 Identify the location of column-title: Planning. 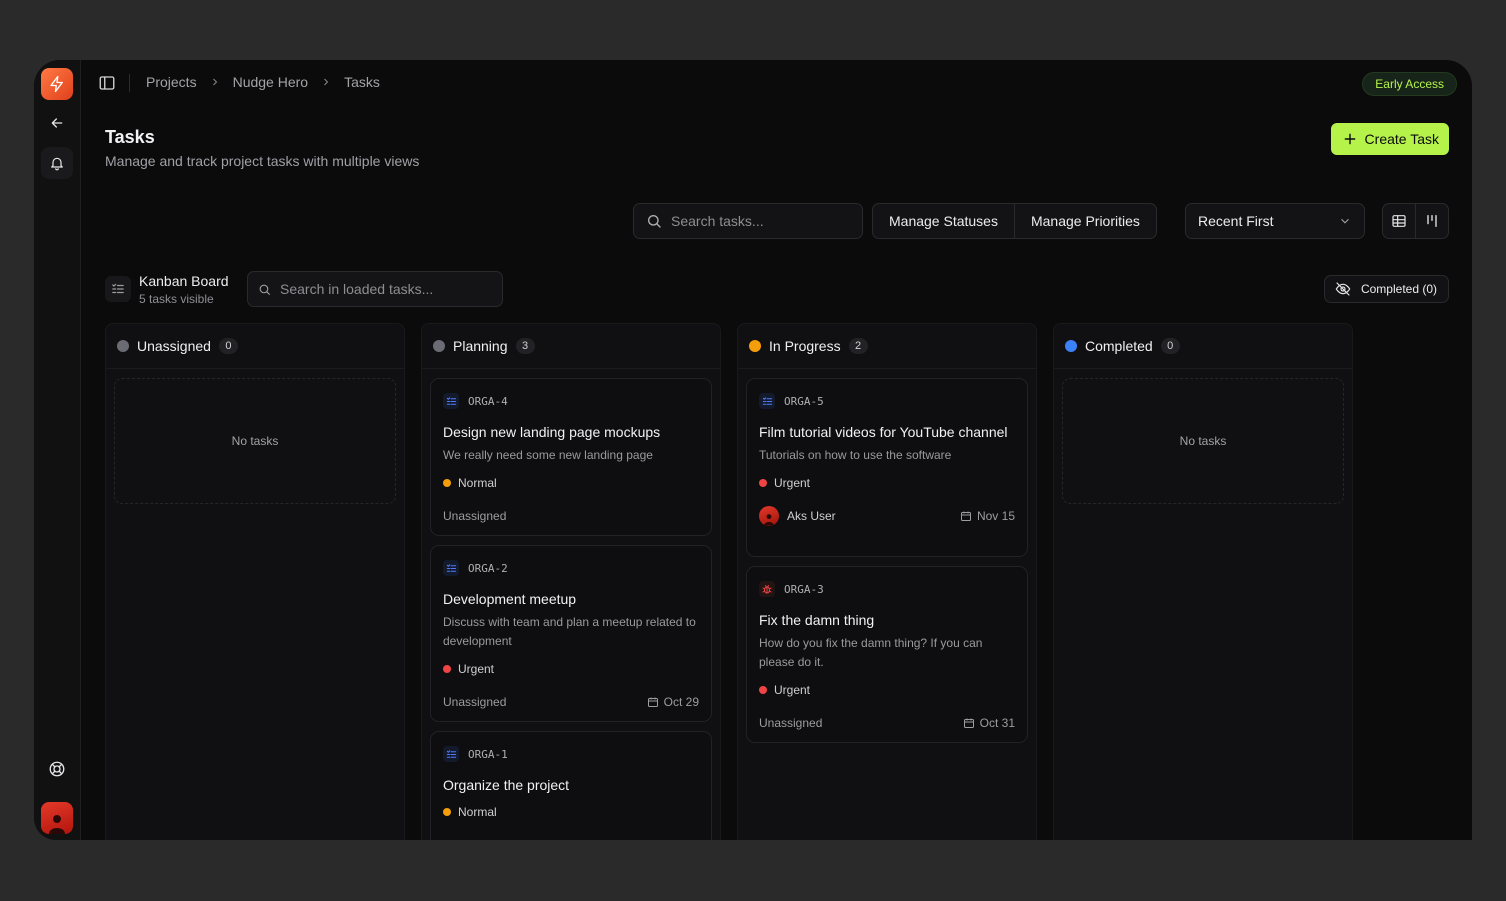
(480, 346).